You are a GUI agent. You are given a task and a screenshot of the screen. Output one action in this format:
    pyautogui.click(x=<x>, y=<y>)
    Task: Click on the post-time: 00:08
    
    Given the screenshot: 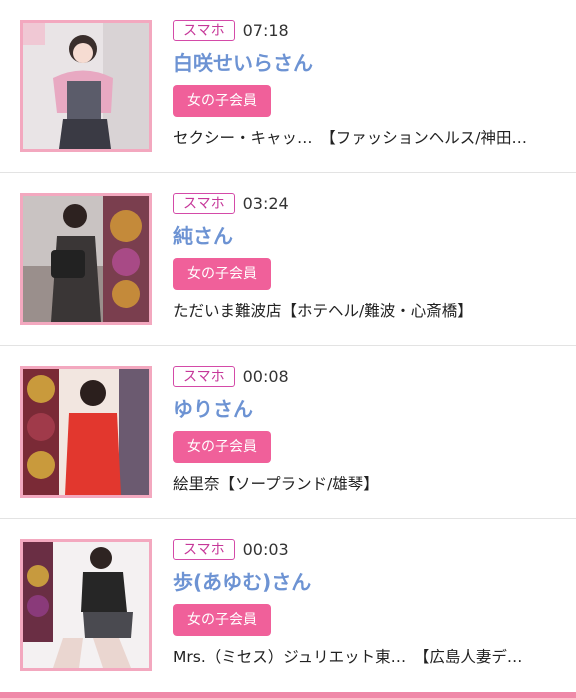 What is the action you would take?
    pyautogui.click(x=265, y=376)
    